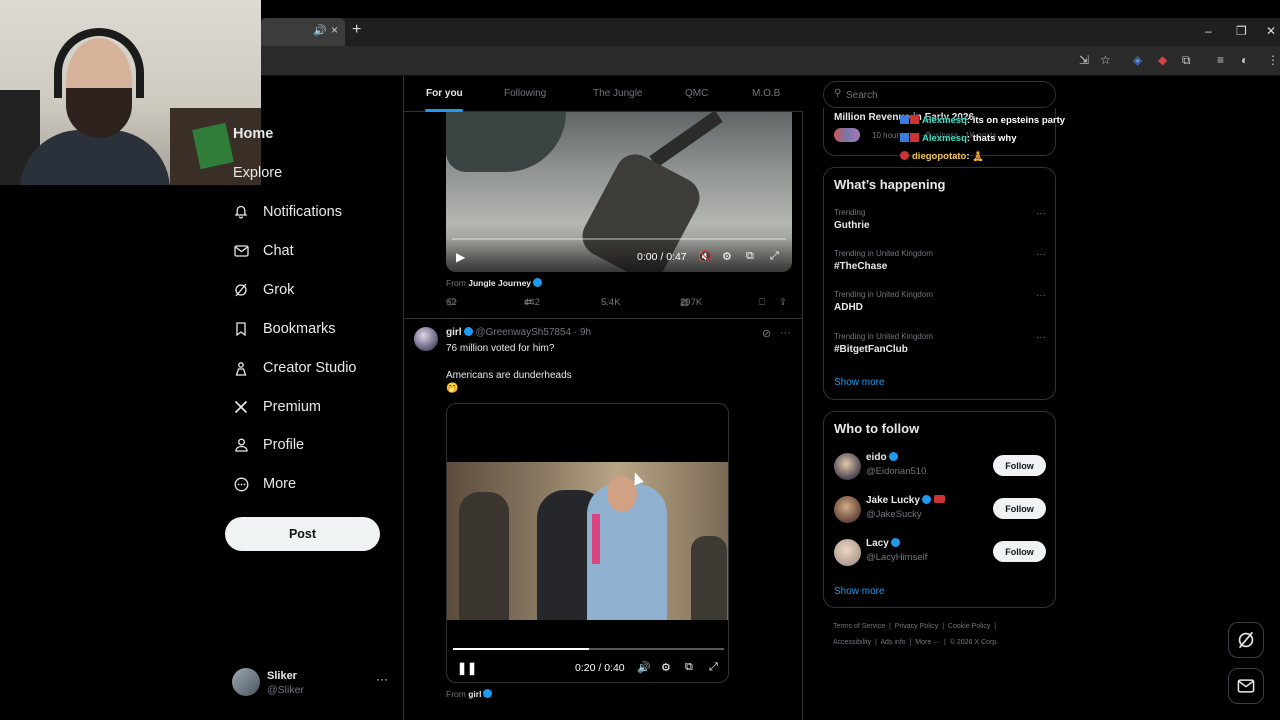 Image resolution: width=1280 pixels, height=720 pixels. I want to click on tweet-actions: 💬︎ 62 ⇄ 442 ♡ 5.4K ▥ 297K ⎕ ⇪, so click(619, 304).